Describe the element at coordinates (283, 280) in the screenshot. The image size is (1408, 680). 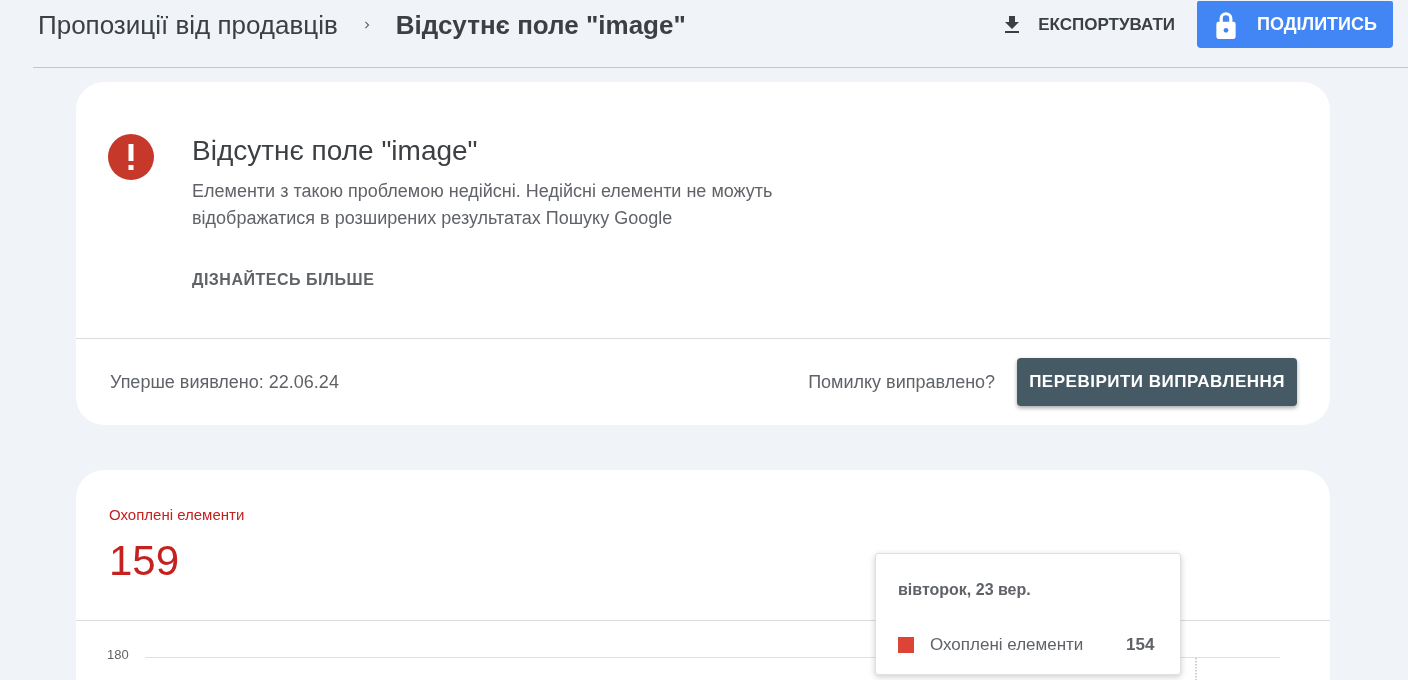
I see `learn-more-link: ДІЗНАЙТЕСЬ БІЛЬШЕ` at that location.